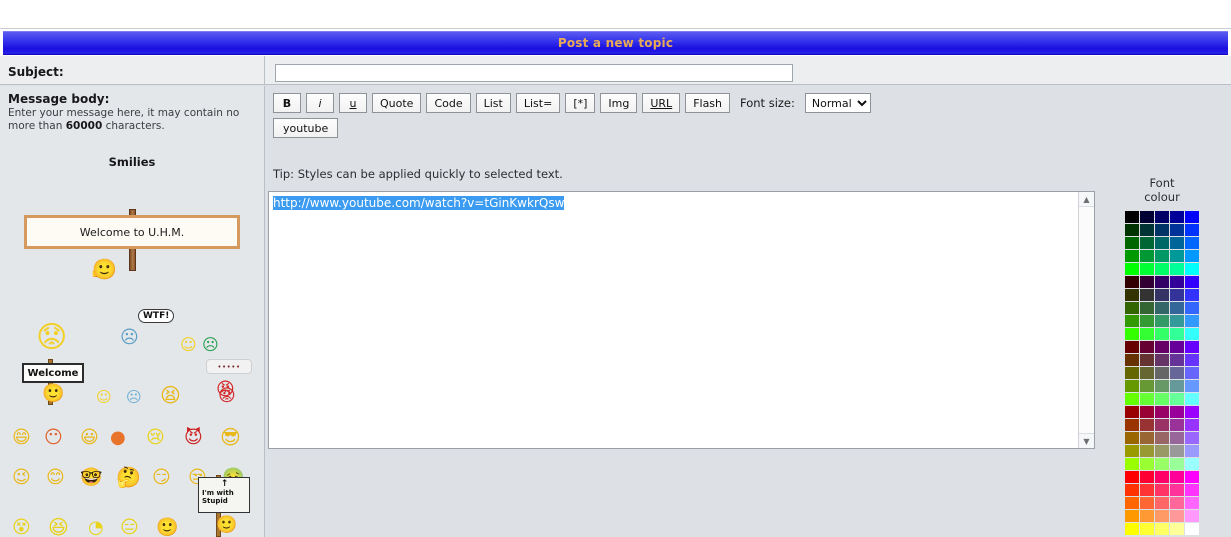 This screenshot has height=537, width=1231. I want to click on font-size-select: TinySmallNormalLargeHuge, so click(837, 103).